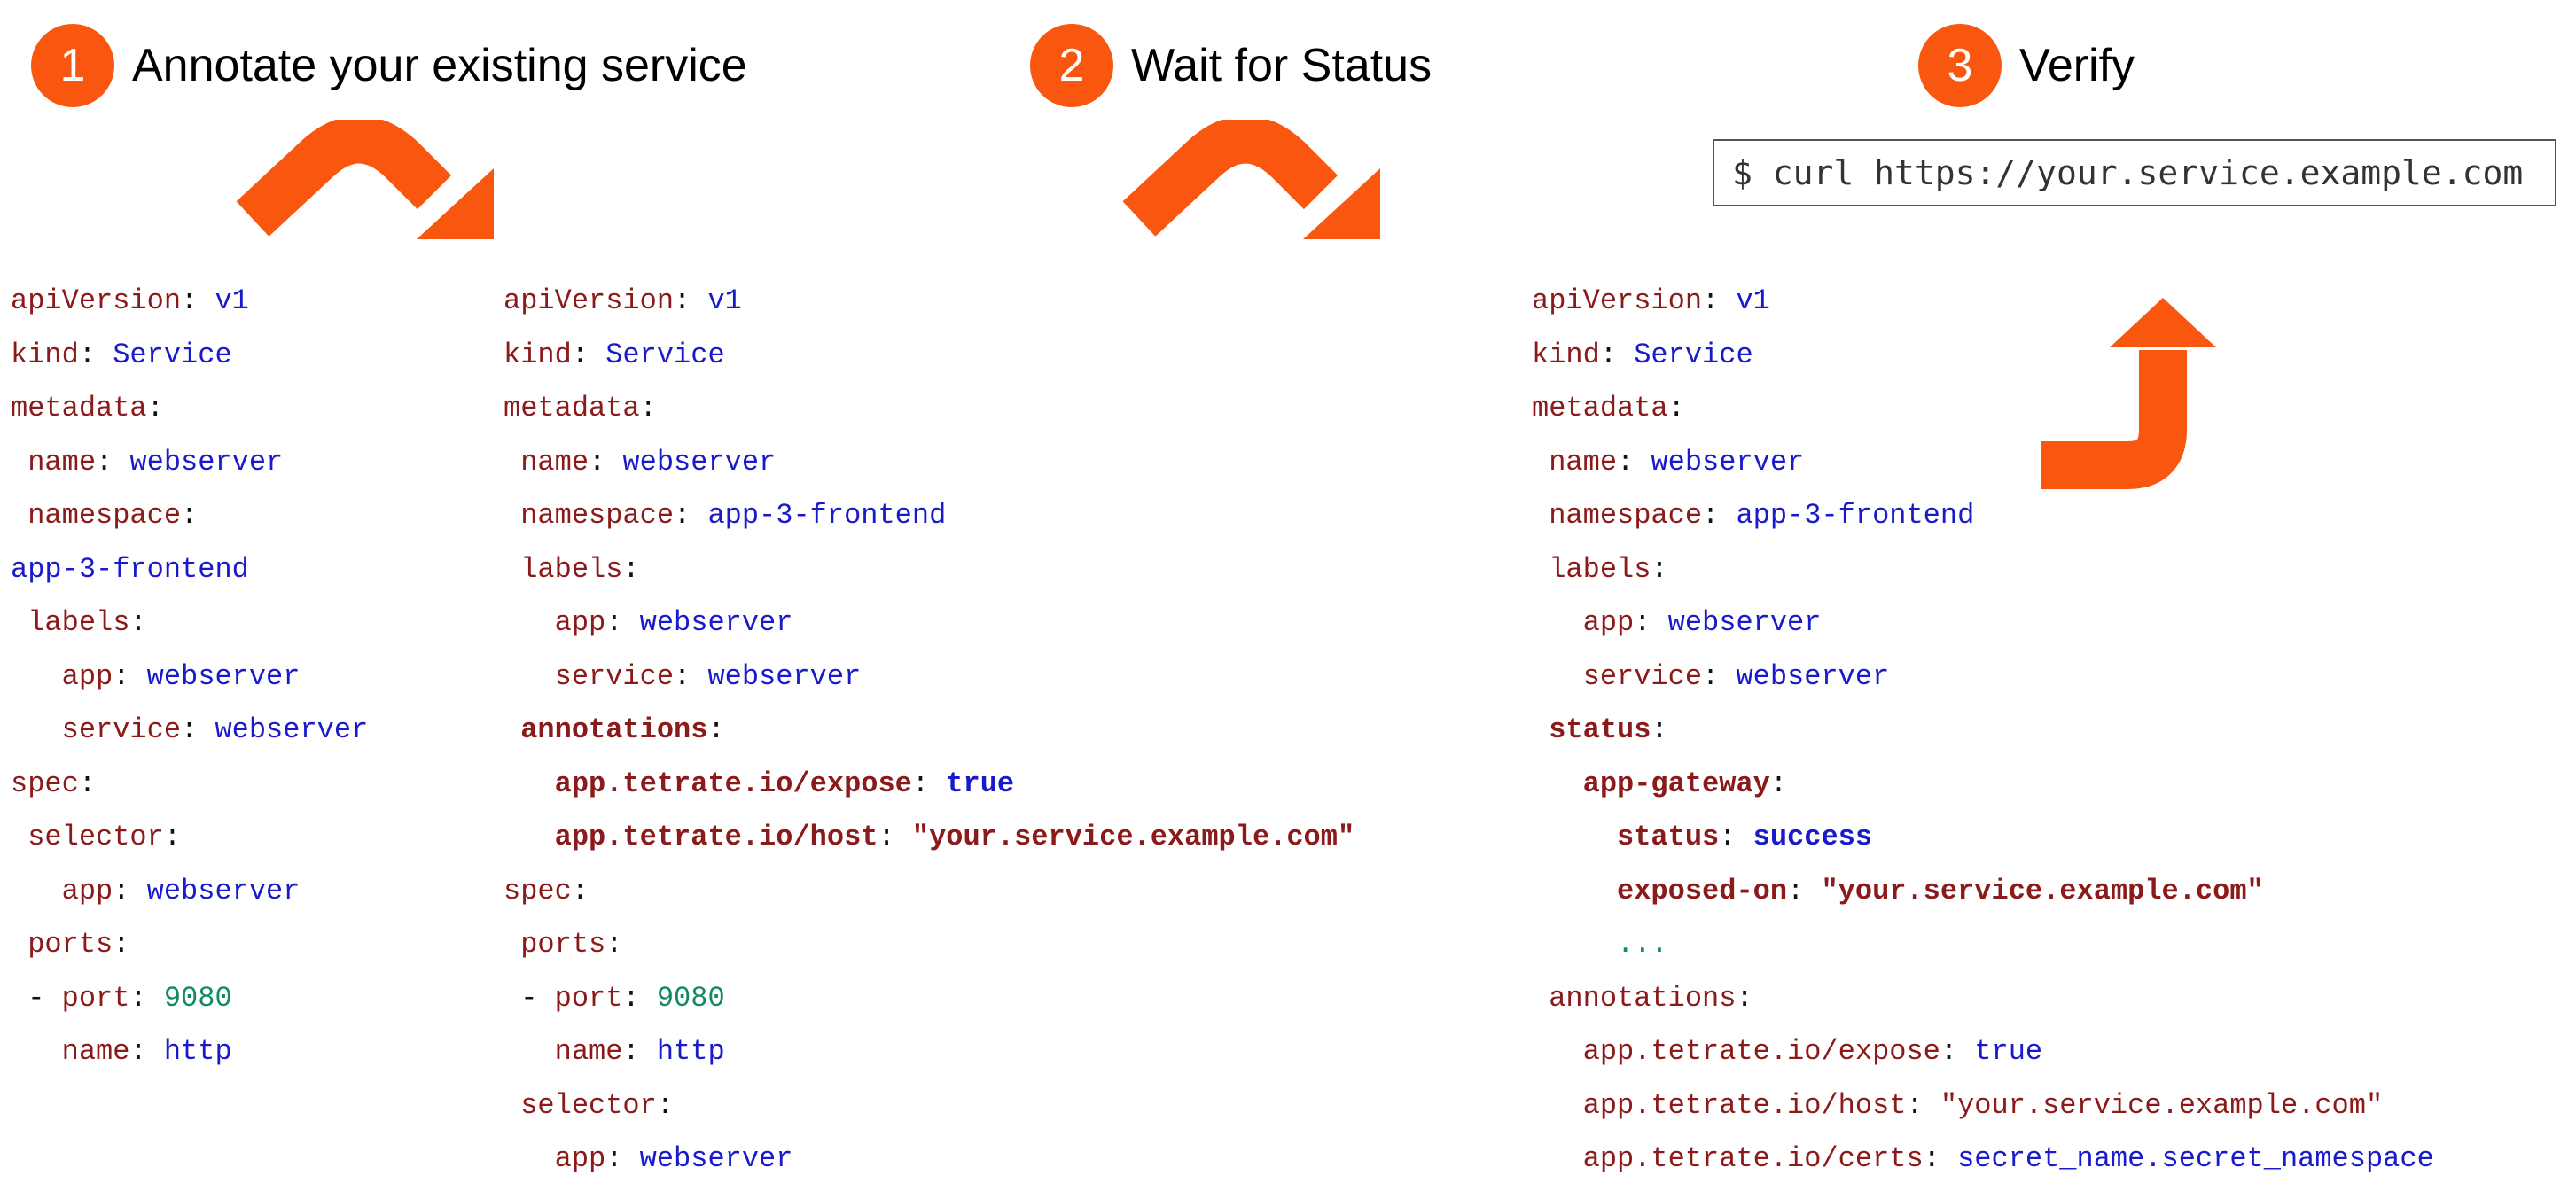 Image resolution: width=2576 pixels, height=1191 pixels. I want to click on code-line: name: webserver, so click(928, 463).